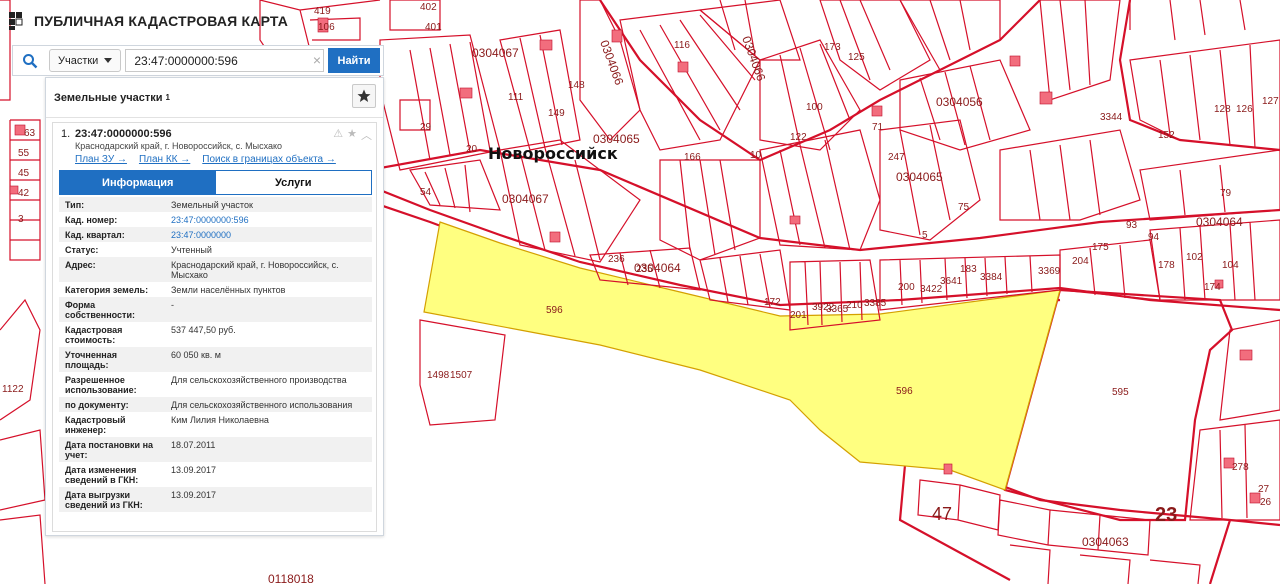 Image resolution: width=1280 pixels, height=584 pixels. Describe the element at coordinates (1080, 261) in the screenshot. I see `parcel-number-label: 204` at that location.